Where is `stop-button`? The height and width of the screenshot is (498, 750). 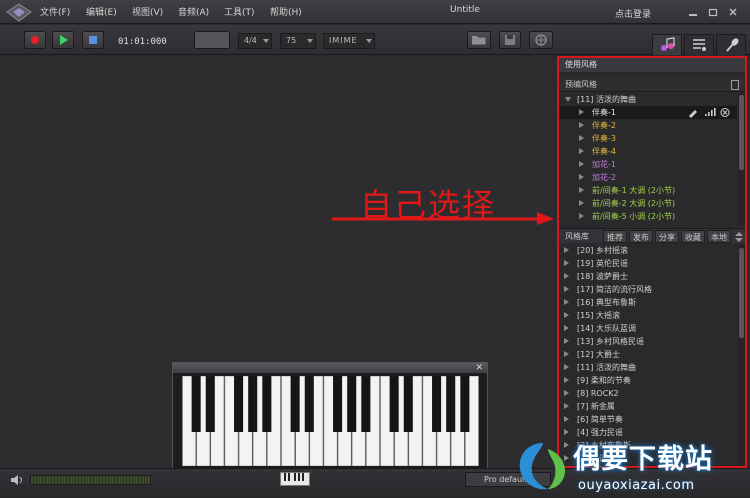 stop-button is located at coordinates (93, 40).